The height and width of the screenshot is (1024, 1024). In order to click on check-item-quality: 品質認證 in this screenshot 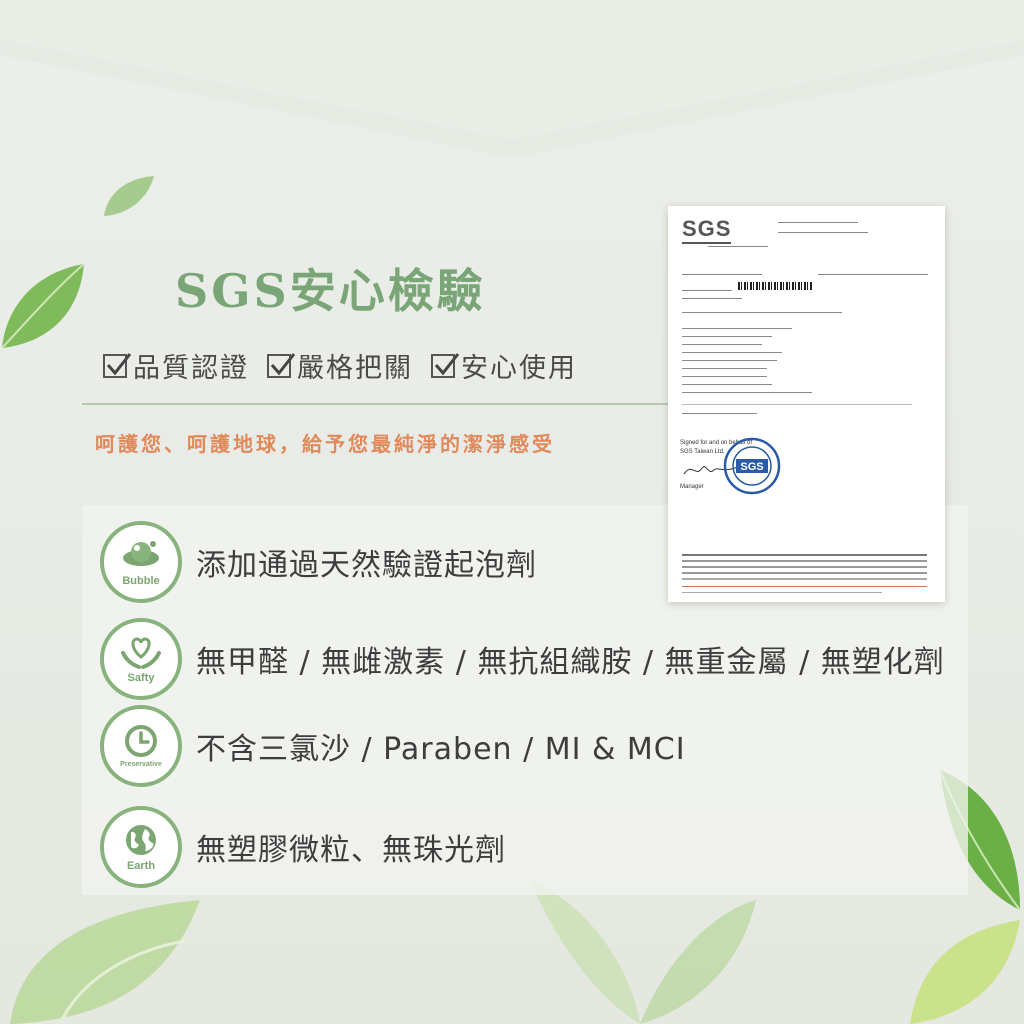, I will do `click(176, 365)`.